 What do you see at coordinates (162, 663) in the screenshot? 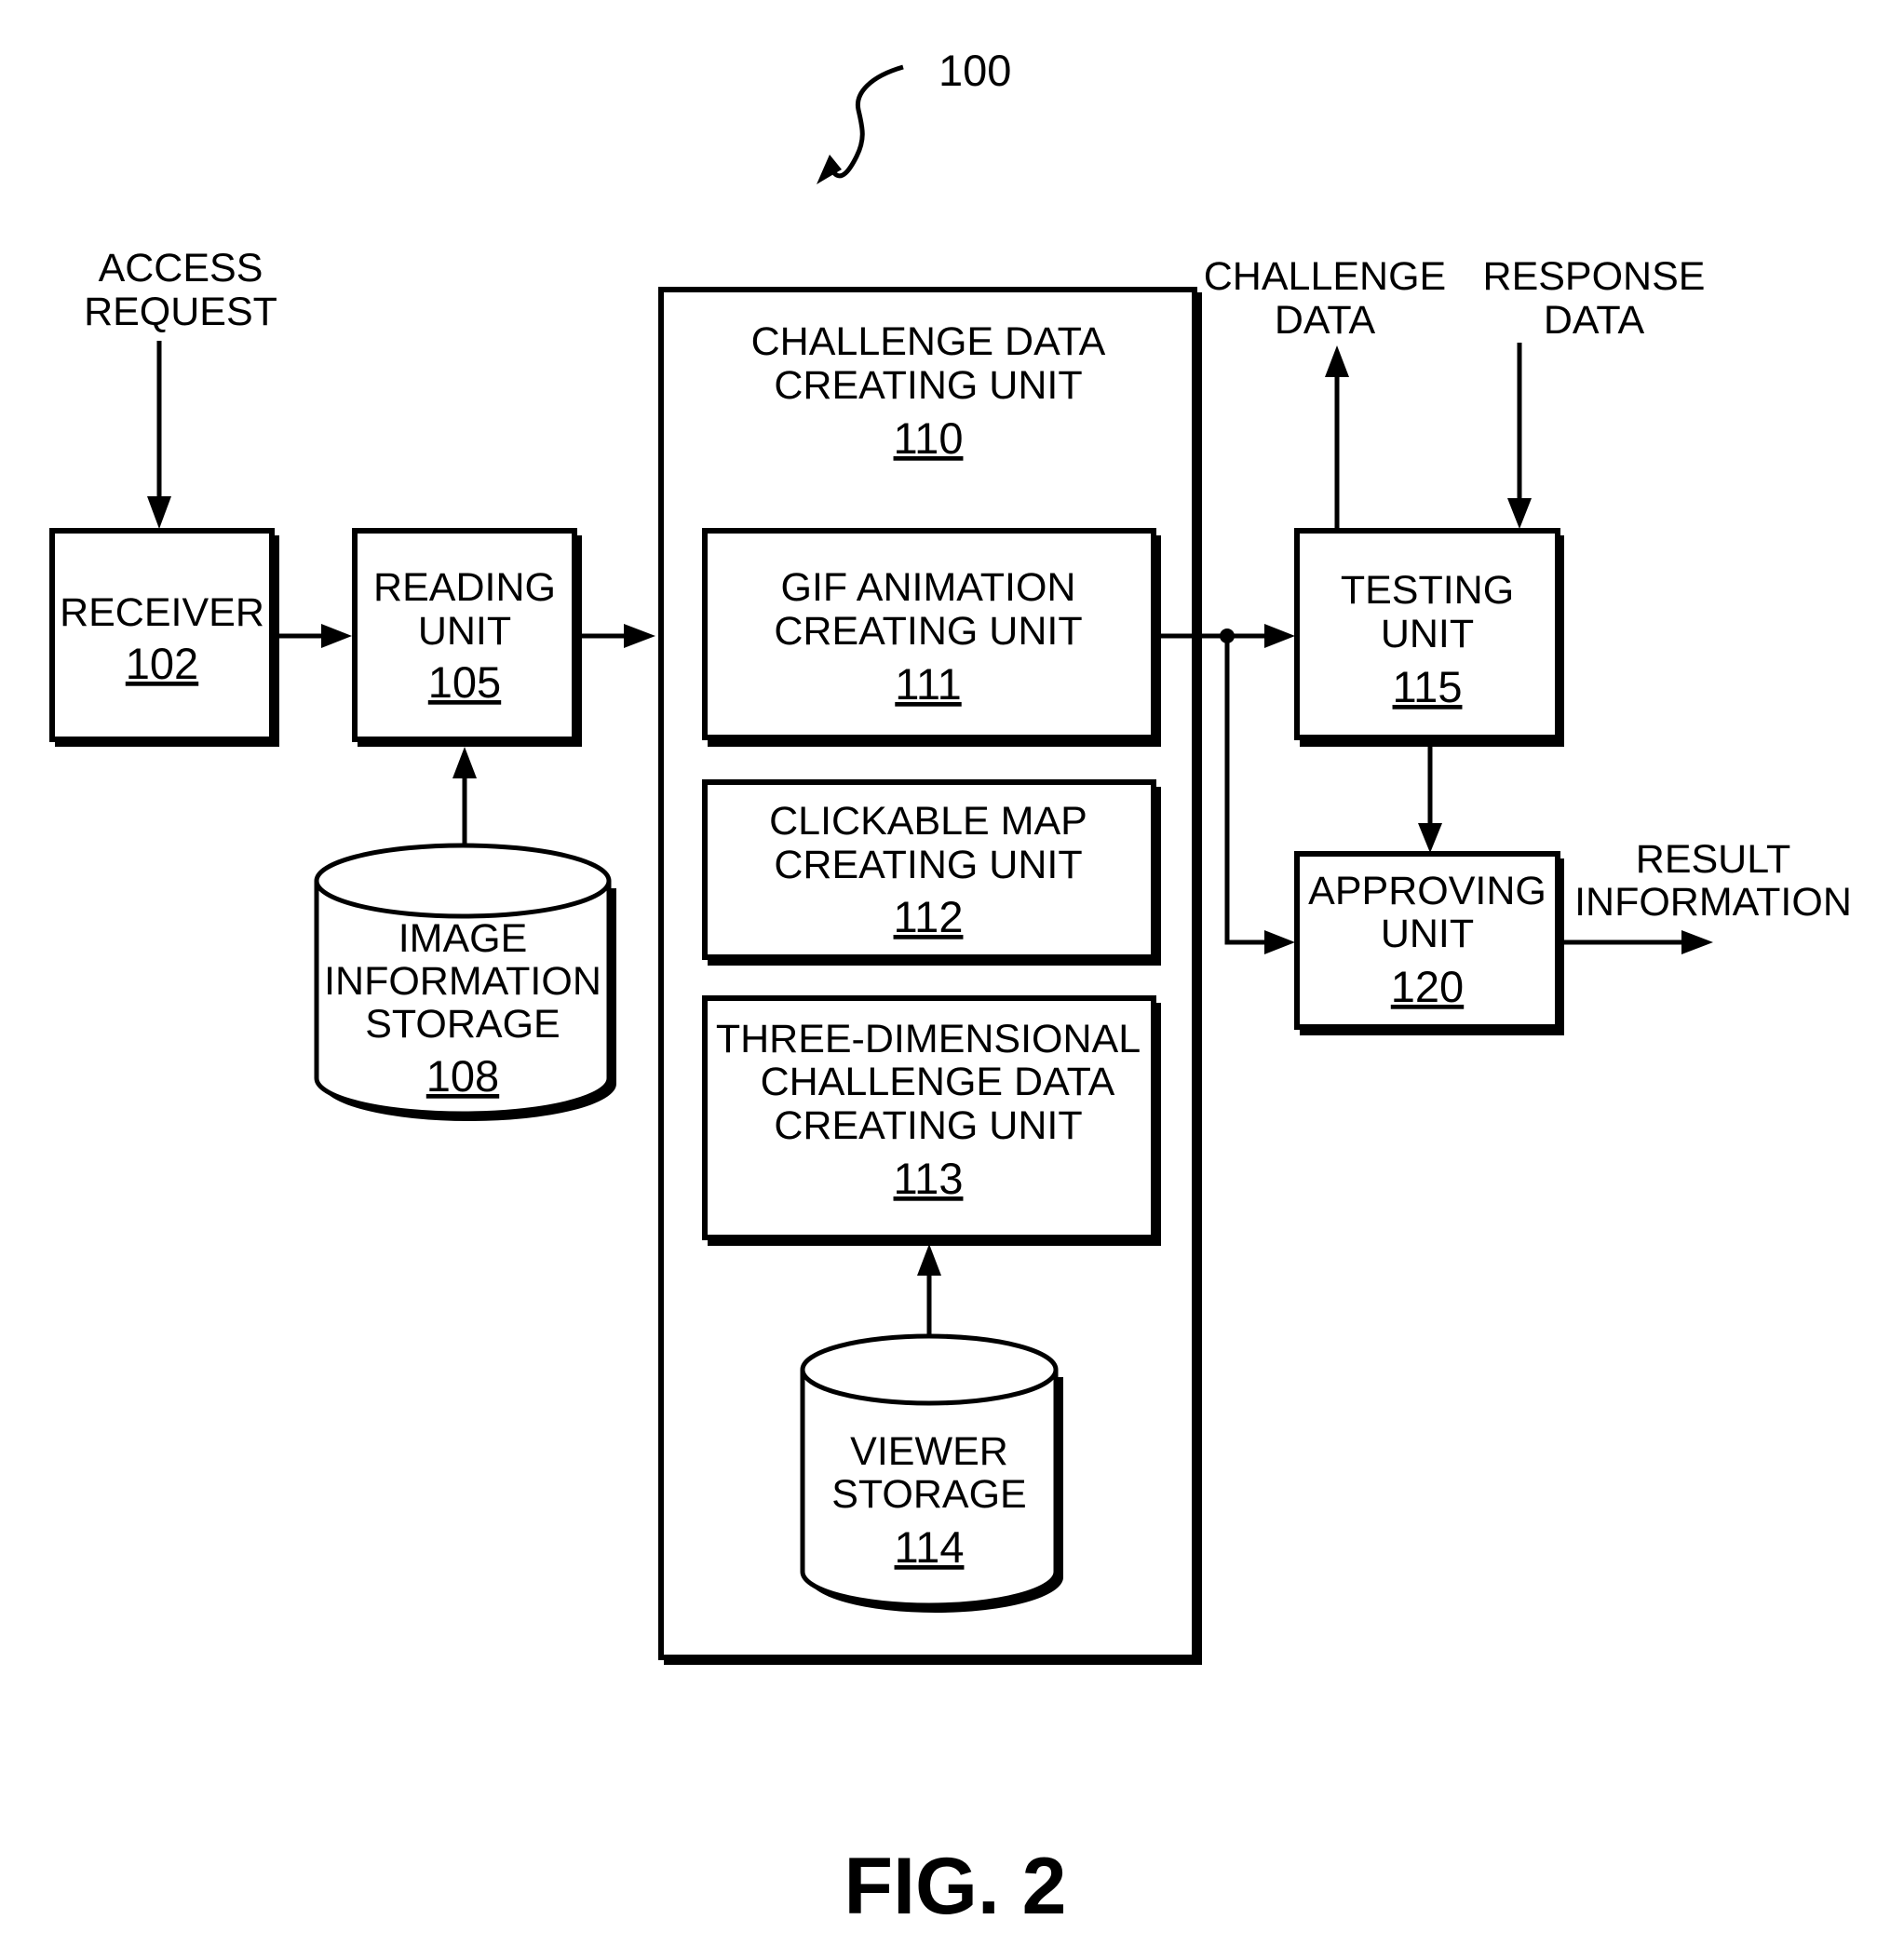
I see `svg-text: 102` at bounding box center [162, 663].